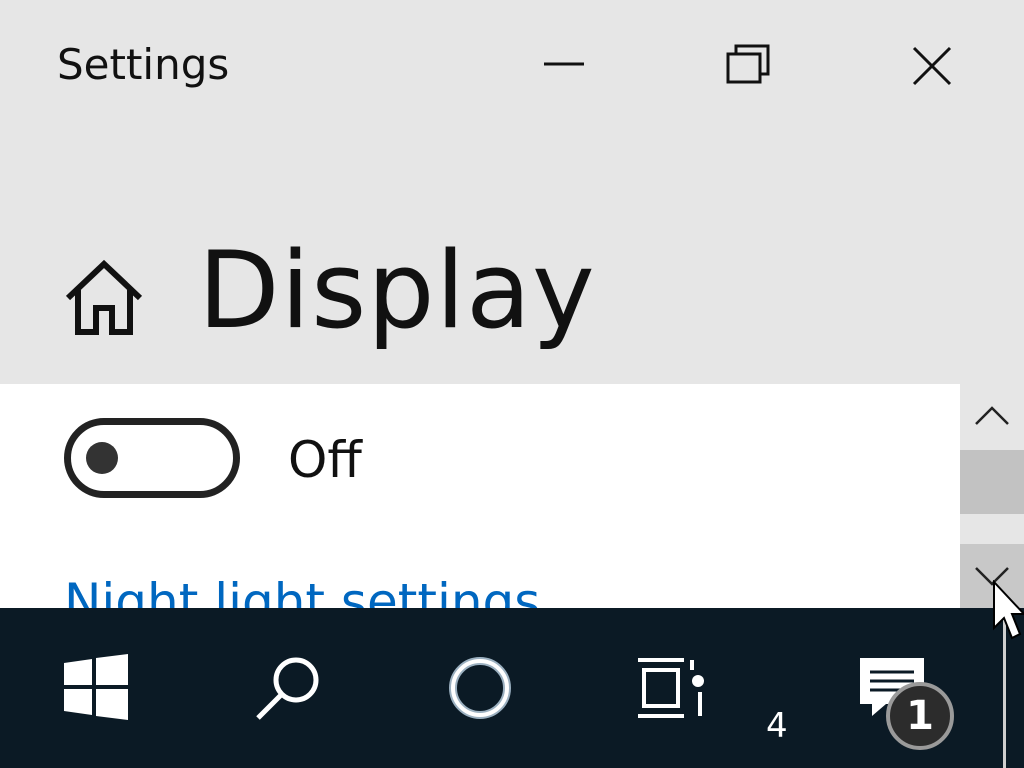 The image size is (1024, 768). I want to click on close-icon, so click(932, 66).